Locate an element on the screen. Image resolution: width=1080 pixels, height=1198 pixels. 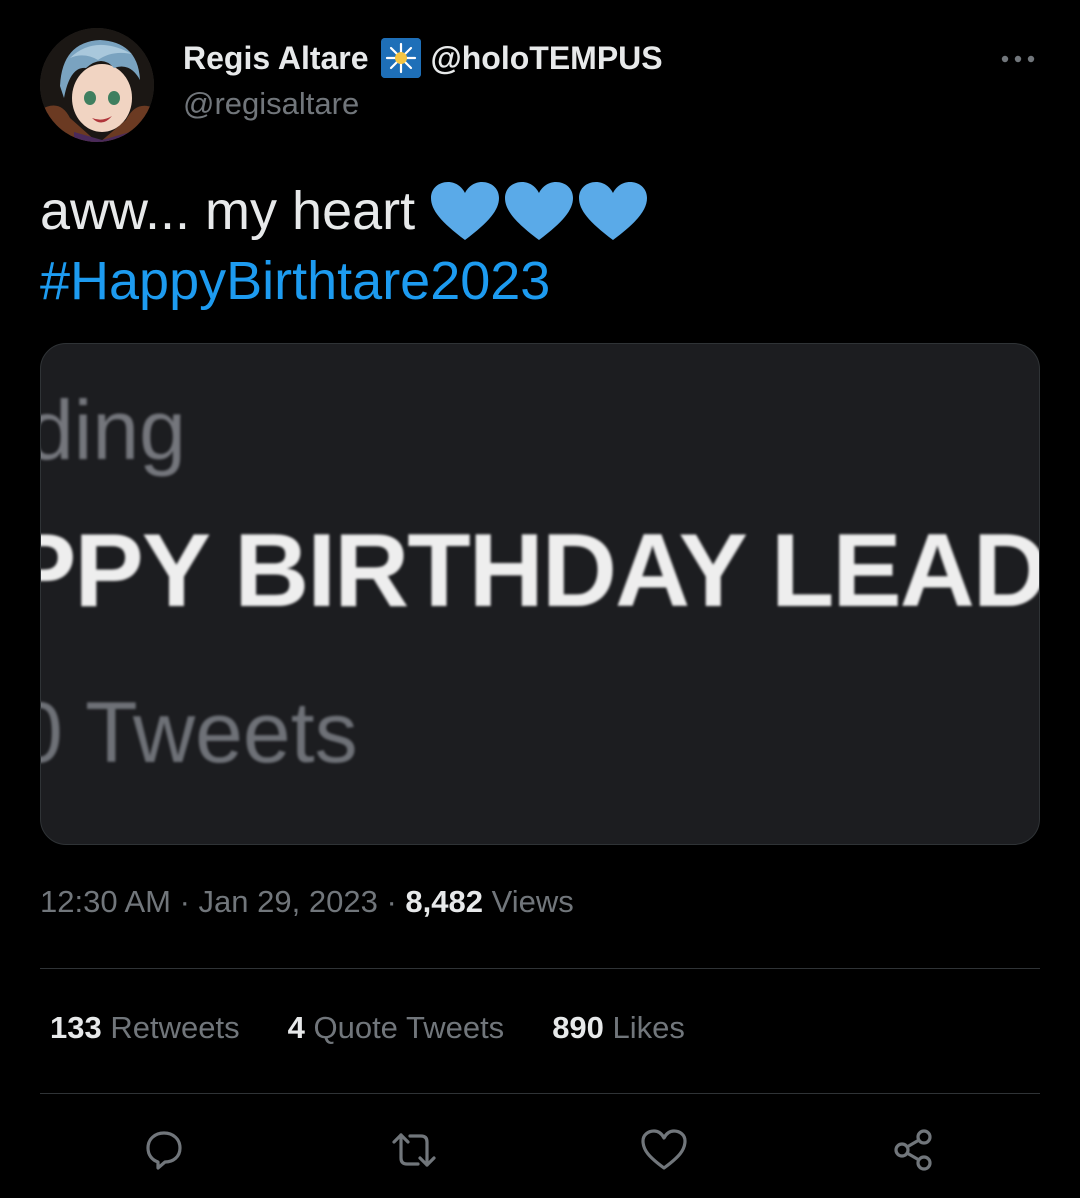
reply-icon is located at coordinates (164, 1150).